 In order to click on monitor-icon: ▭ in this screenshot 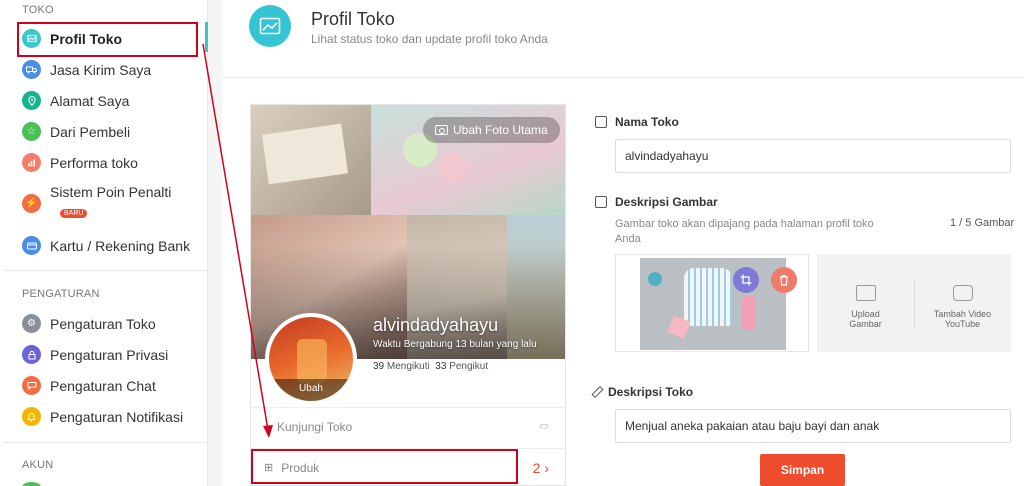, I will do `click(544, 426)`.